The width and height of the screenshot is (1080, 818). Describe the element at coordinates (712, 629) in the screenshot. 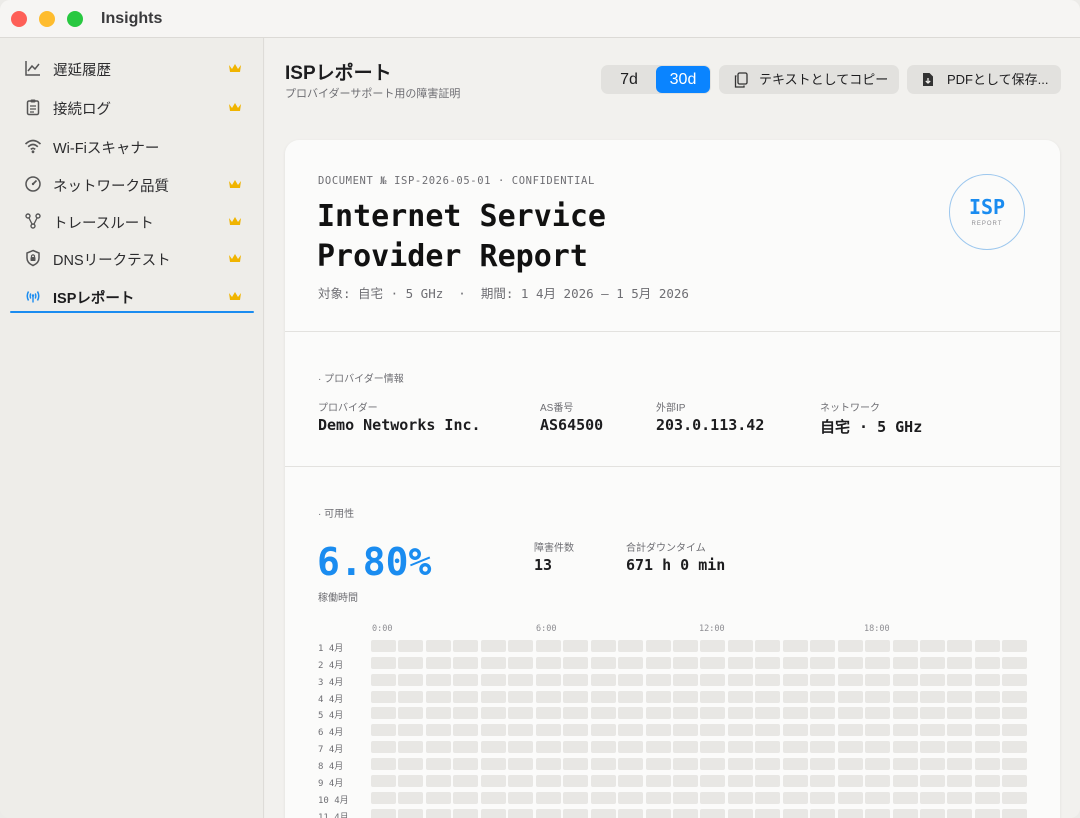

I see `heatmap-hour-label: 12:00` at that location.